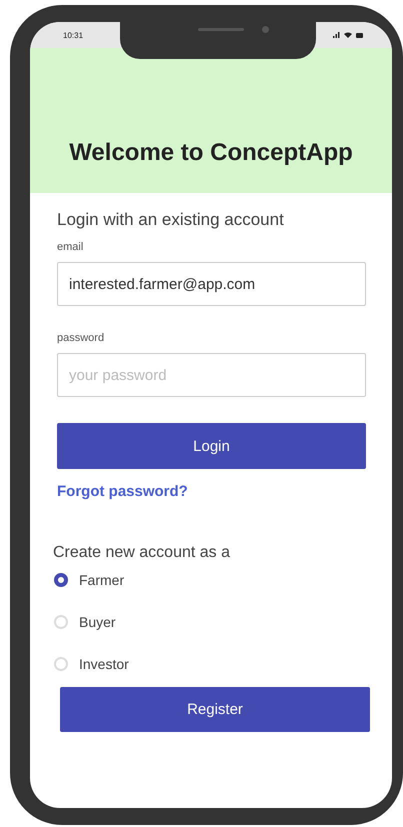 This screenshot has width=403, height=827. I want to click on input-field: your password, so click(211, 375).